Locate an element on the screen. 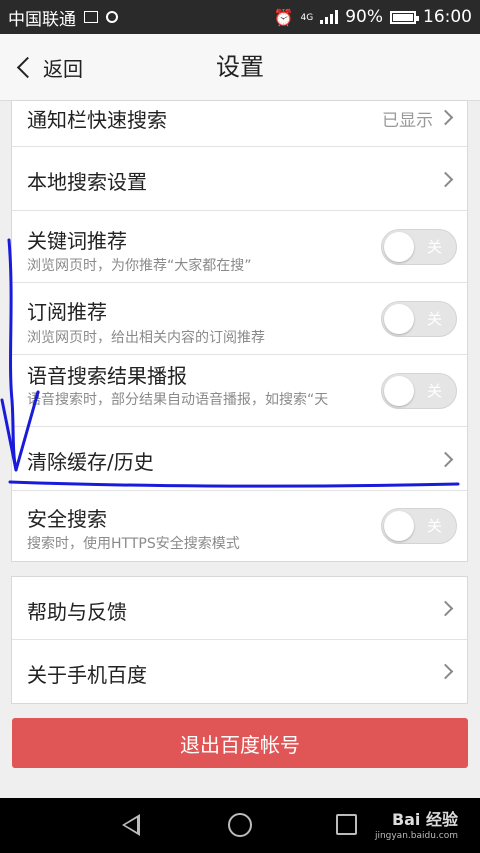  nav-back-icon is located at coordinates (131, 825).